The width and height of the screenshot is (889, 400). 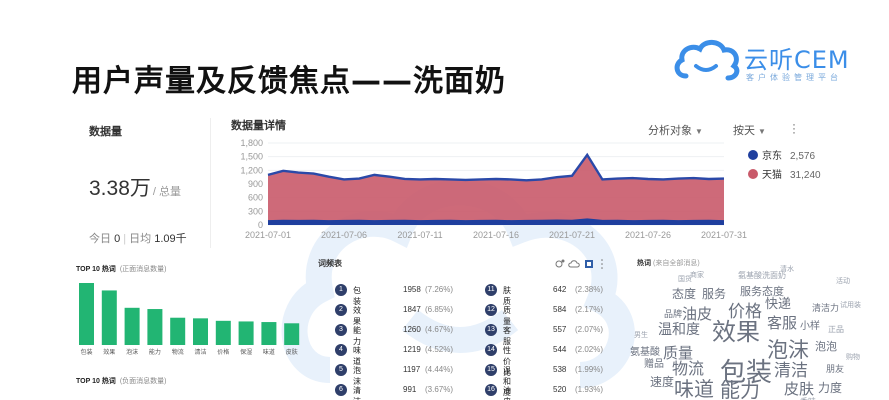 I want to click on rank-badge: 11, so click(x=491, y=290).